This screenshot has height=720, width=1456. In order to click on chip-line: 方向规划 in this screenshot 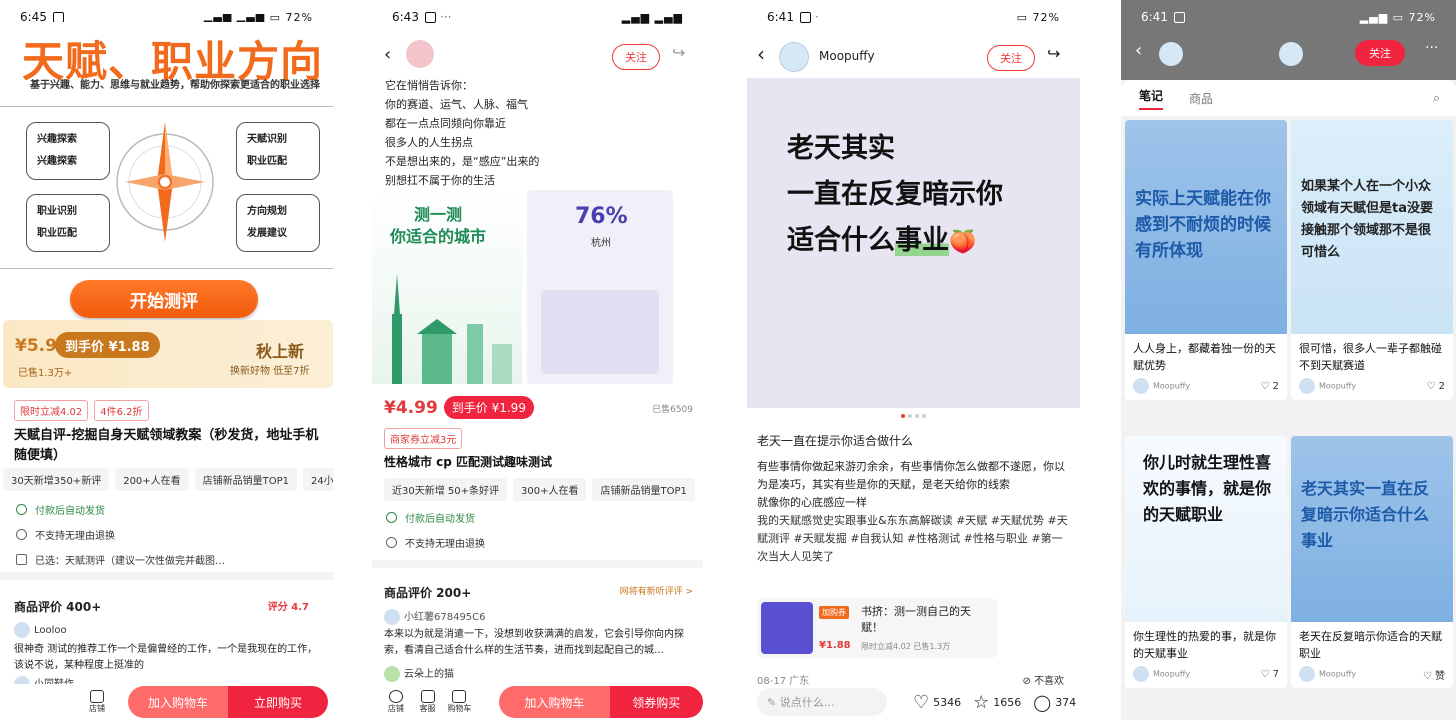, I will do `click(267, 211)`.